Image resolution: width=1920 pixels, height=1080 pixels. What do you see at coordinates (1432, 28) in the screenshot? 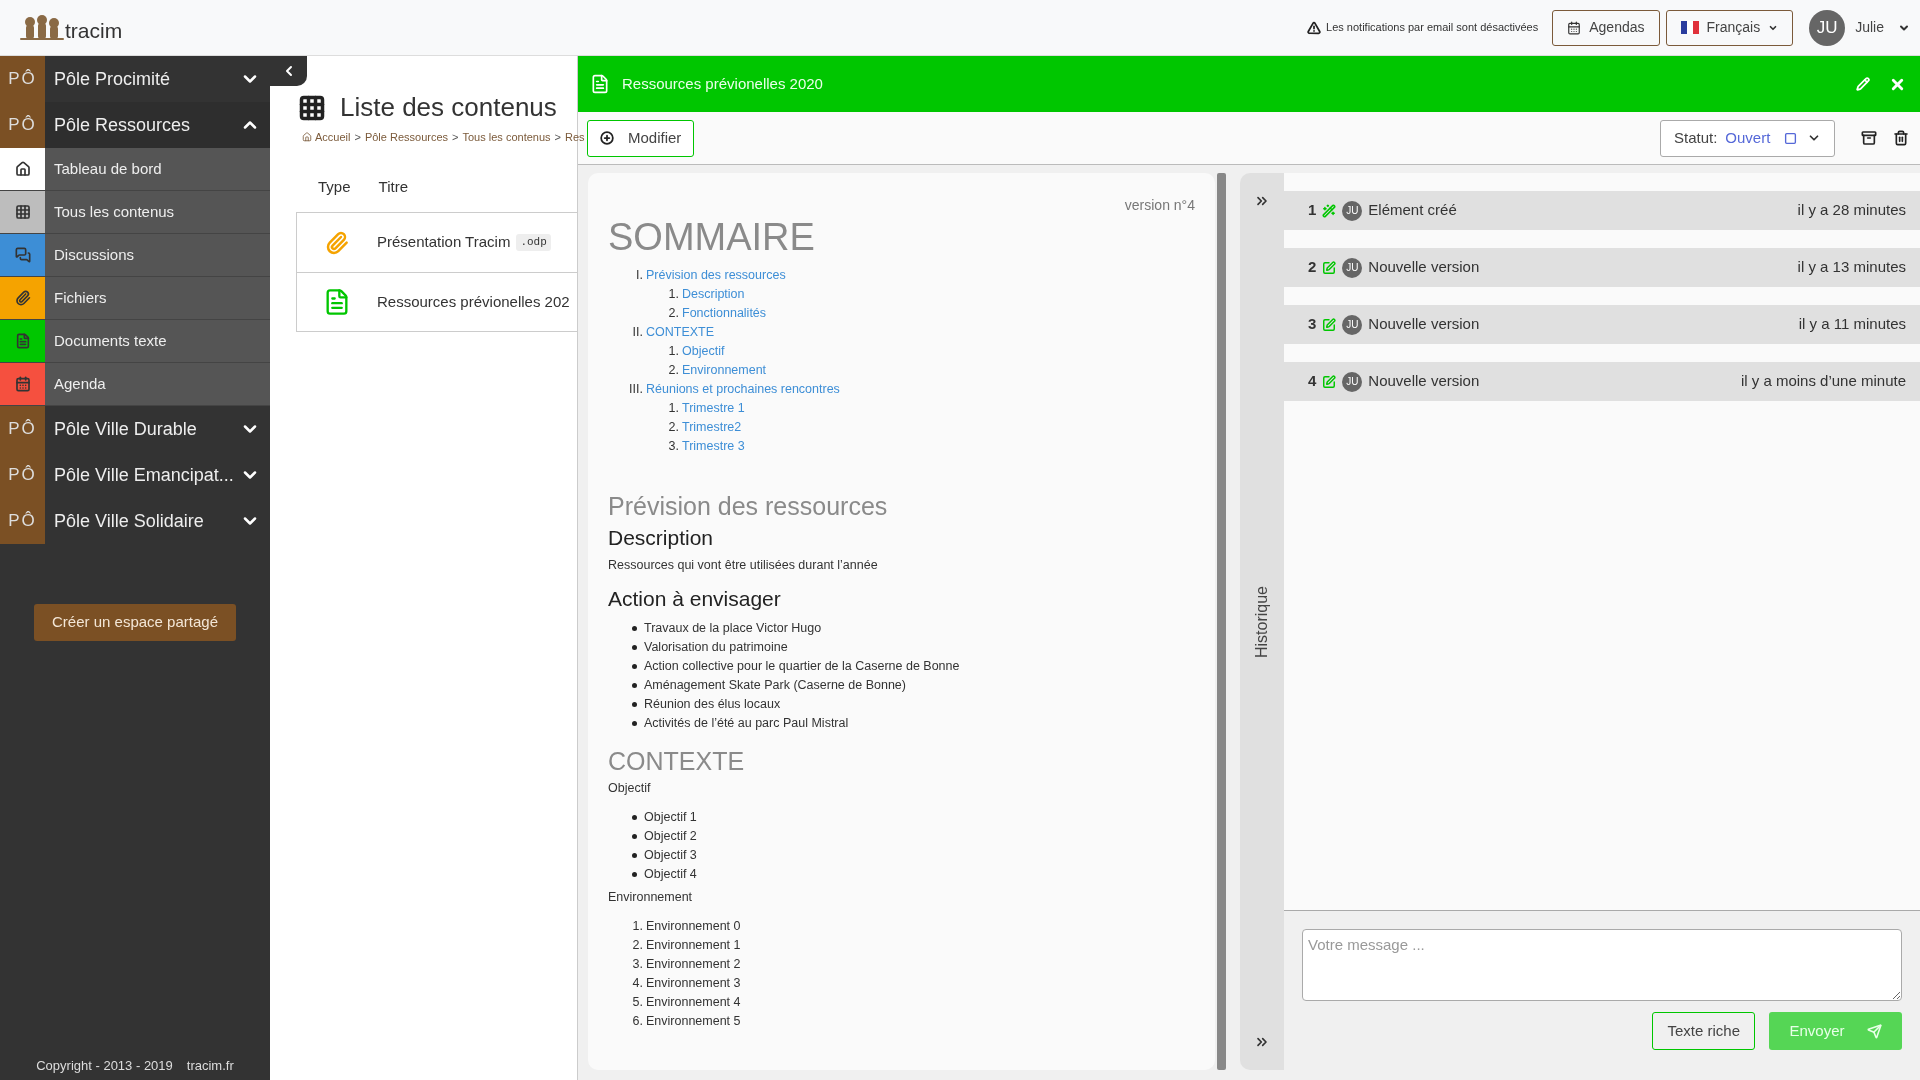
I see `notification-notice: Les notifications par email sont désactivées` at bounding box center [1432, 28].